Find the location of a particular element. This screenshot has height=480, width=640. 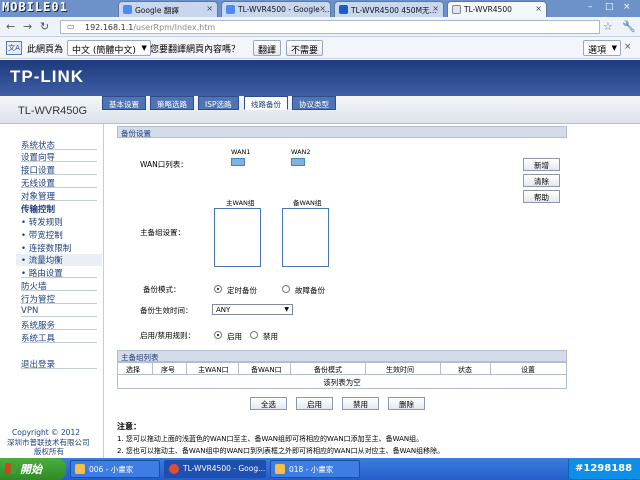

clear-button: 清除 is located at coordinates (541, 180).